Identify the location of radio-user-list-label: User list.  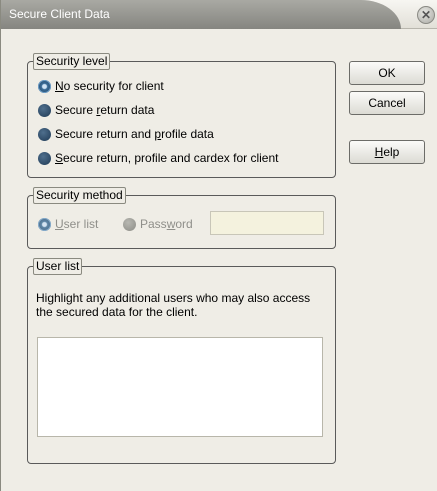
(77, 224).